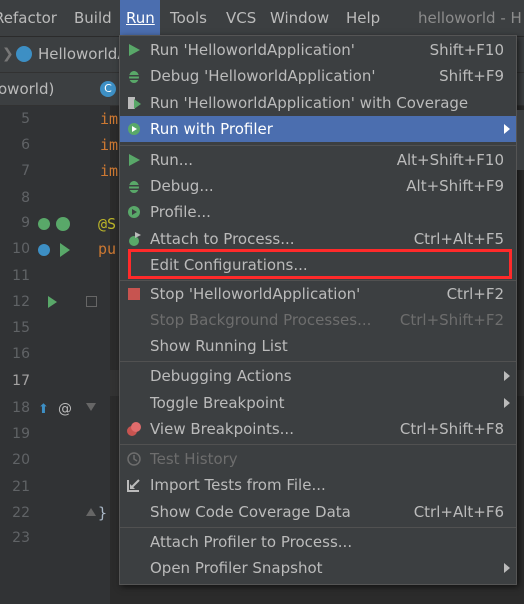  I want to click on line-number: 7, so click(25, 171).